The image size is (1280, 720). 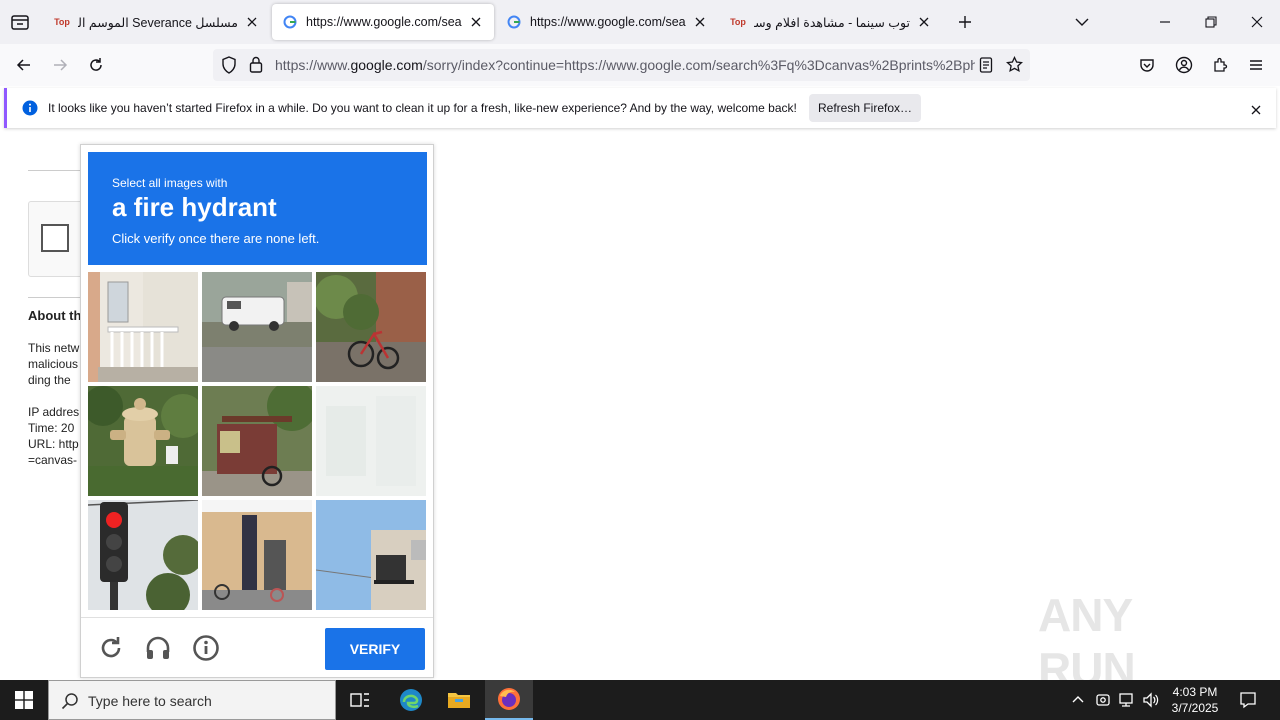 I want to click on list-all-tabs-button, so click(x=1082, y=22).